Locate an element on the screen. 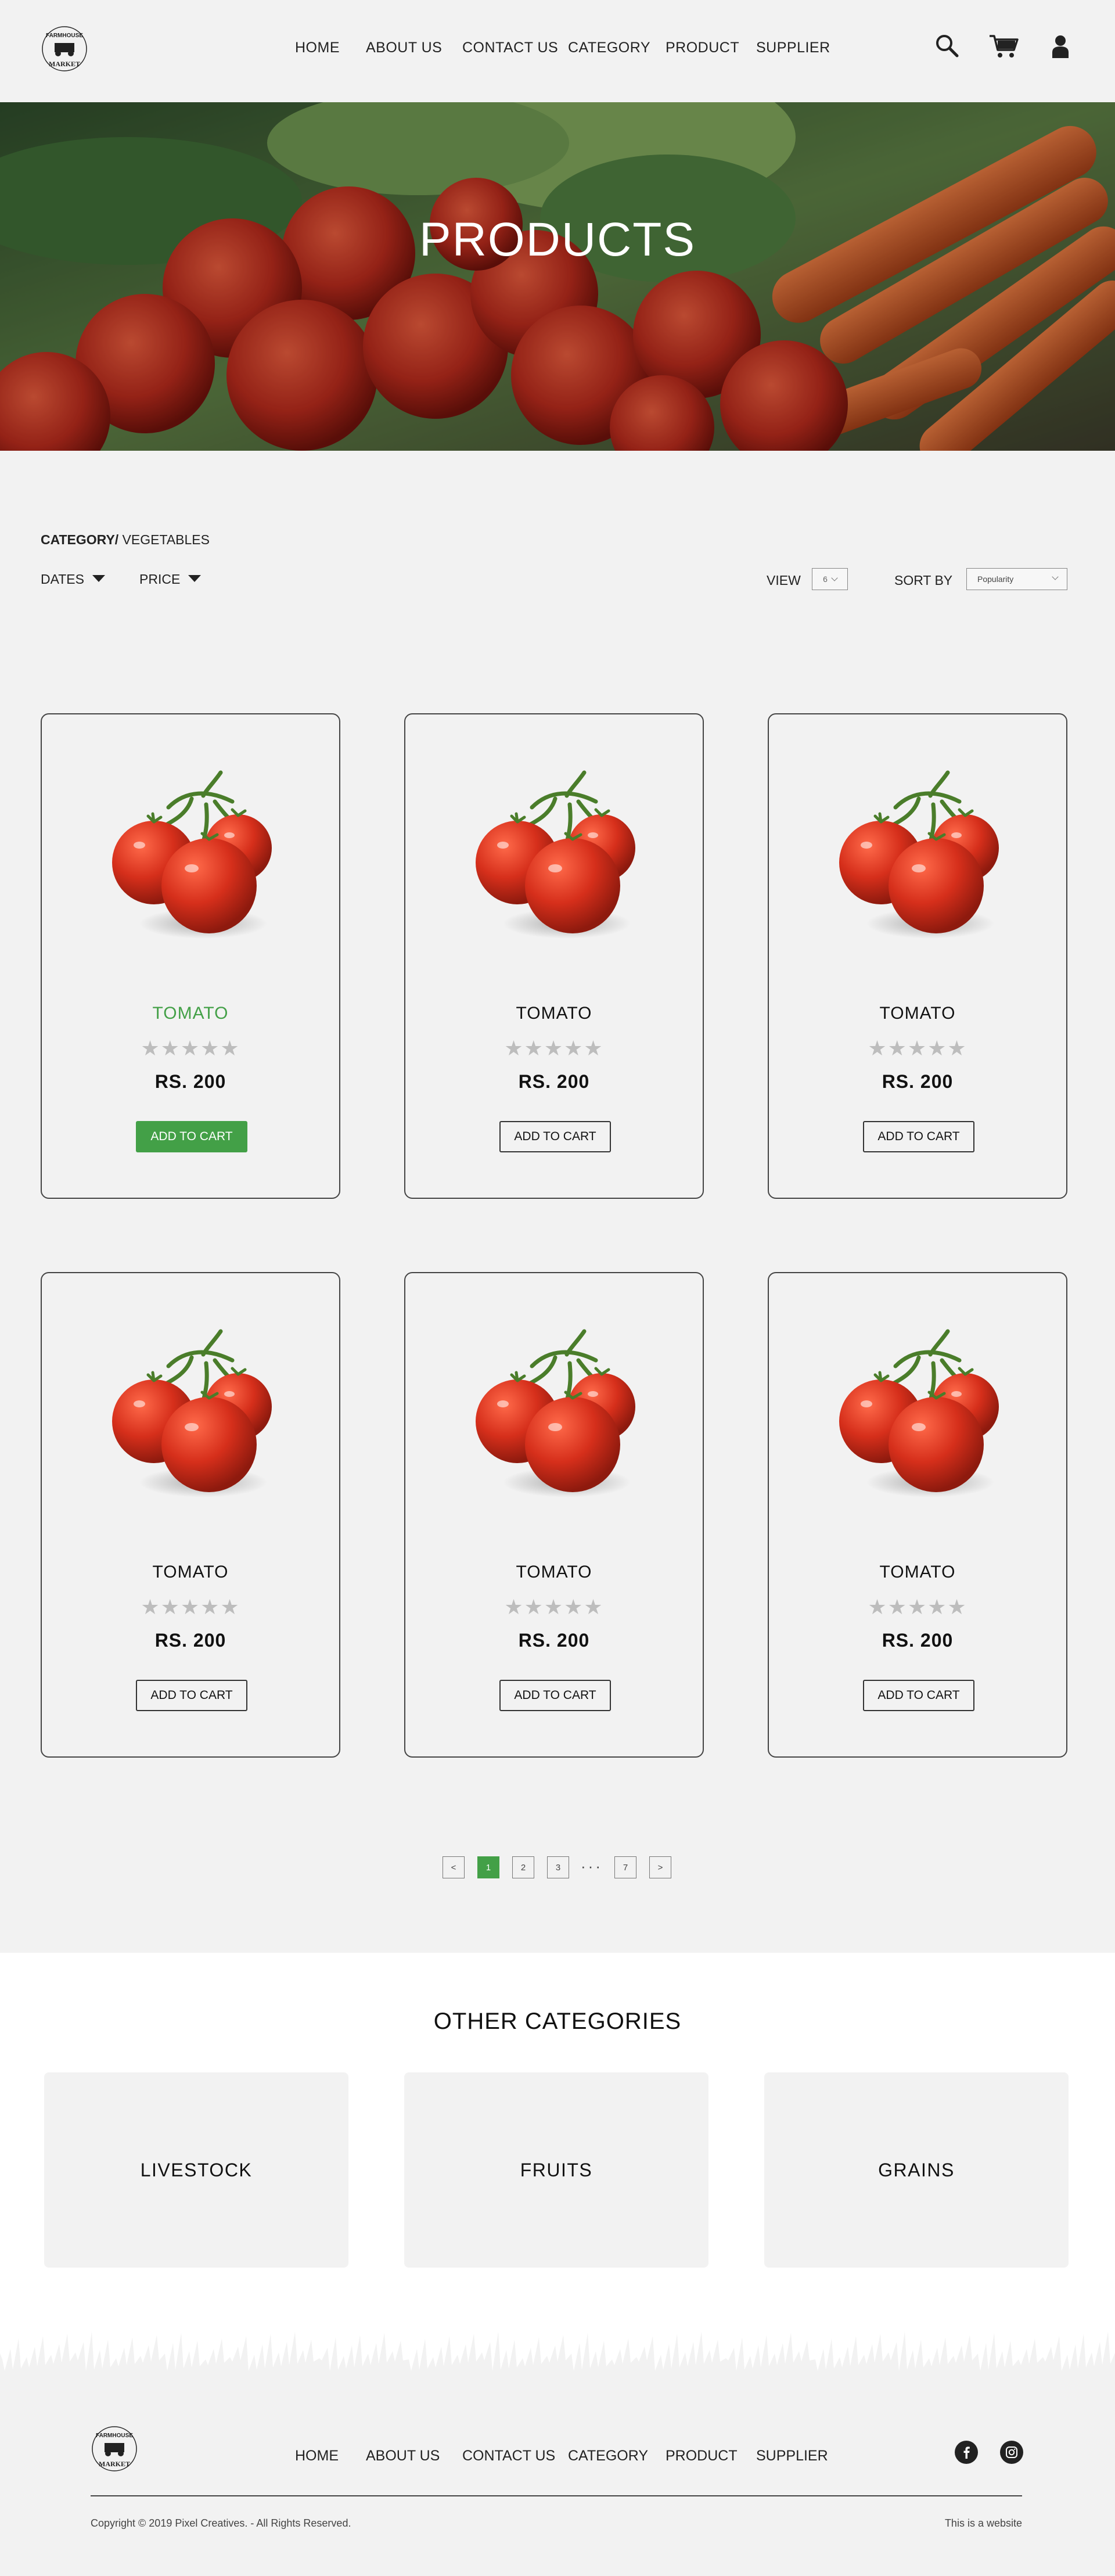 The width and height of the screenshot is (1115, 2576). footer-logo: FARMHOUSE MARKET is located at coordinates (114, 2448).